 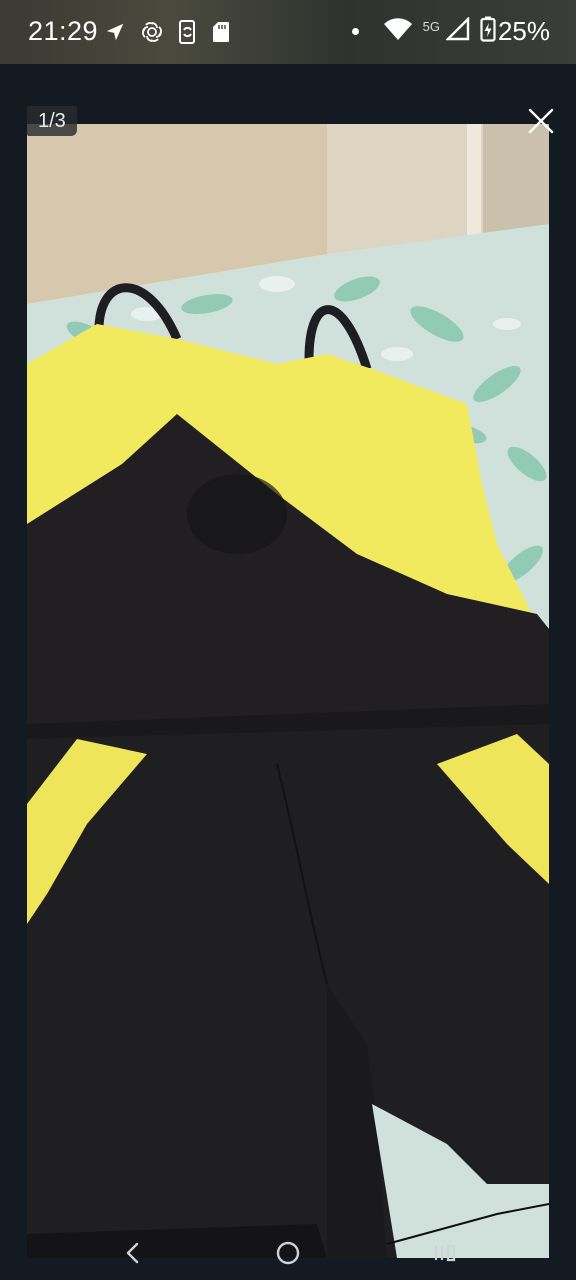 I want to click on status-icons-left, so click(x=167, y=34).